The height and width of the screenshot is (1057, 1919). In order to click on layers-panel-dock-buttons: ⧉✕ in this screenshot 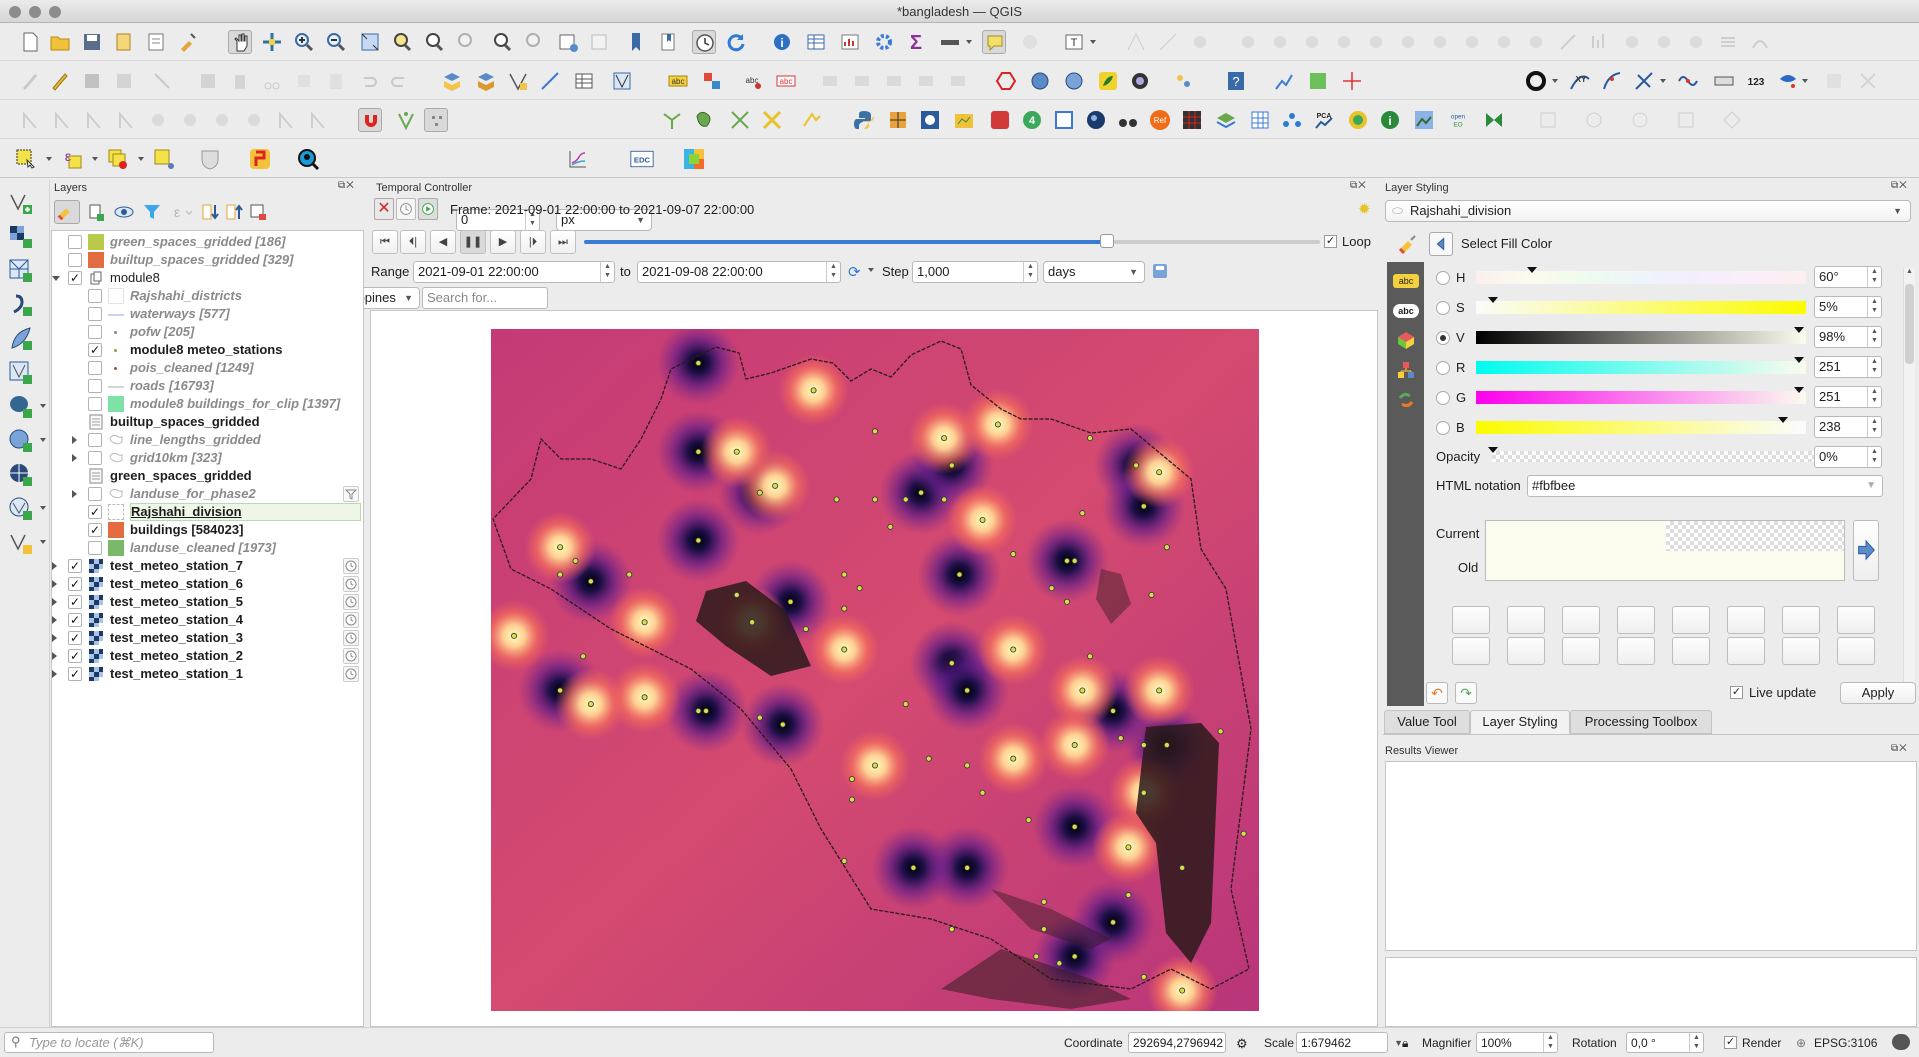, I will do `click(346, 185)`.